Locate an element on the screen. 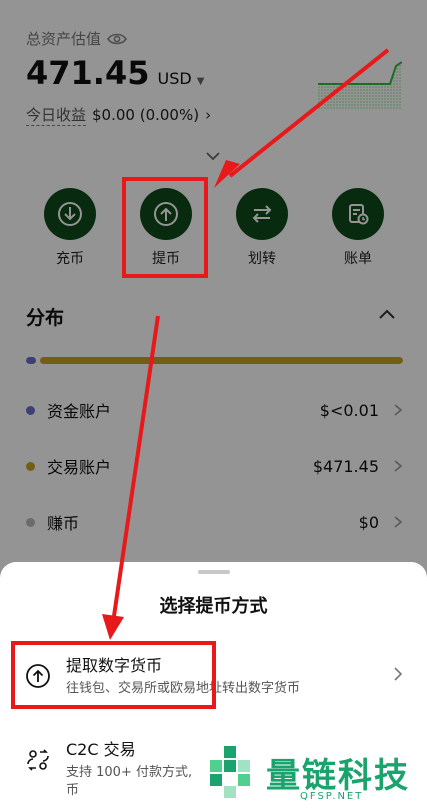 This screenshot has height=810, width=427. highlight-withdraw-box is located at coordinates (165, 227).